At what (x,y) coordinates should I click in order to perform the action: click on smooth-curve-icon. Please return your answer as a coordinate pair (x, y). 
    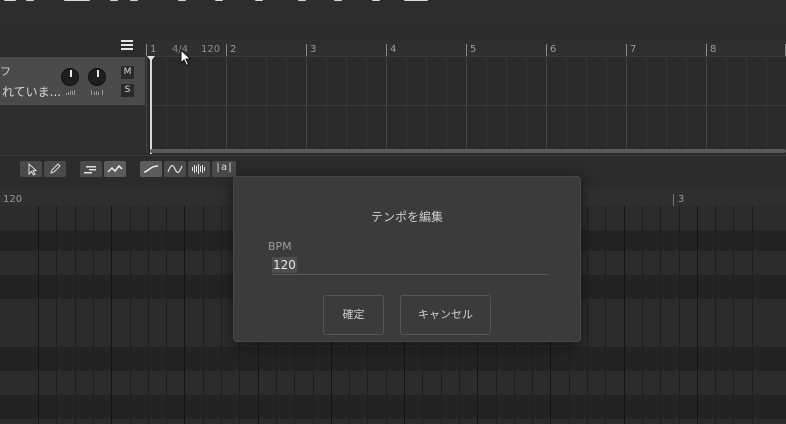
    Looking at the image, I should click on (151, 169).